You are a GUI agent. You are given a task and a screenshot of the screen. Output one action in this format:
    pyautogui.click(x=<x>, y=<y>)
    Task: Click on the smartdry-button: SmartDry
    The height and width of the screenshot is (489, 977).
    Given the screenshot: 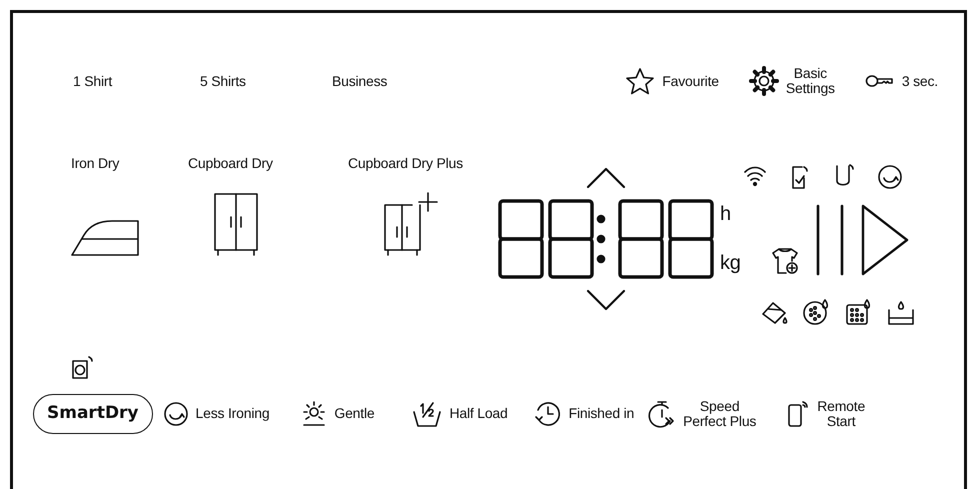 What is the action you would take?
    pyautogui.click(x=93, y=414)
    